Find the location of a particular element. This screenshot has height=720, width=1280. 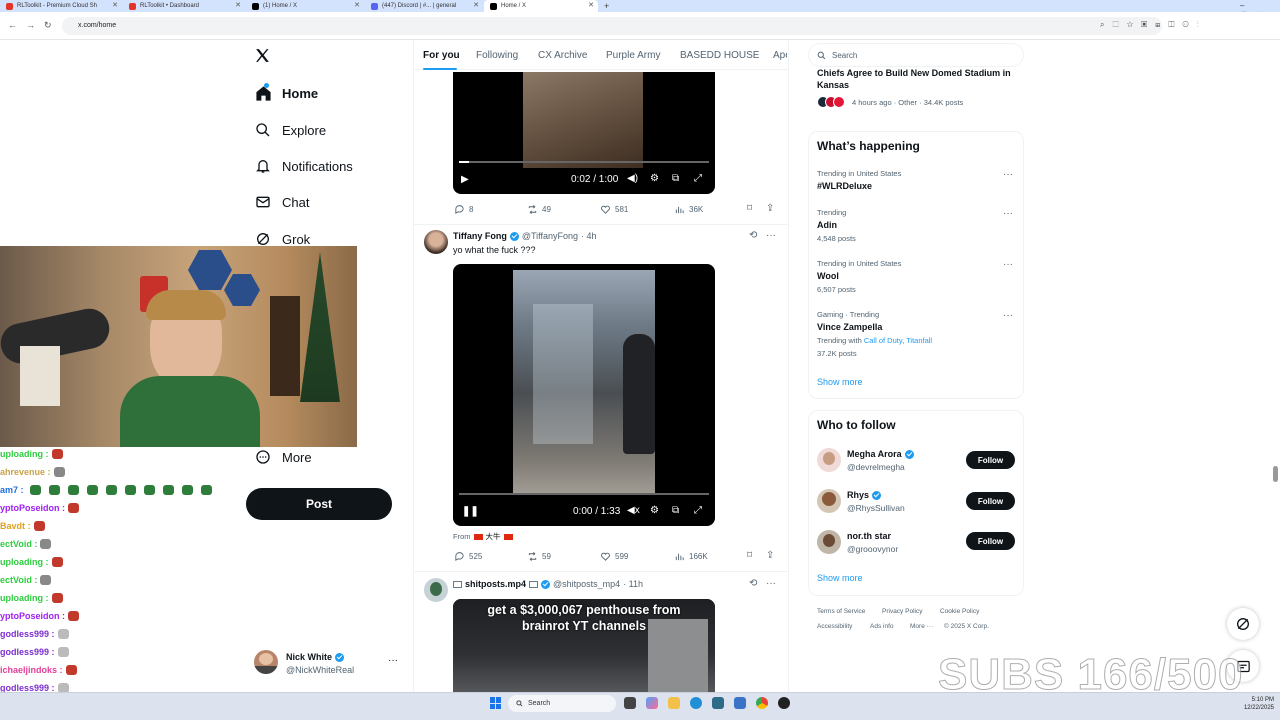

footer-link: Privacy Policy is located at coordinates (902, 611).